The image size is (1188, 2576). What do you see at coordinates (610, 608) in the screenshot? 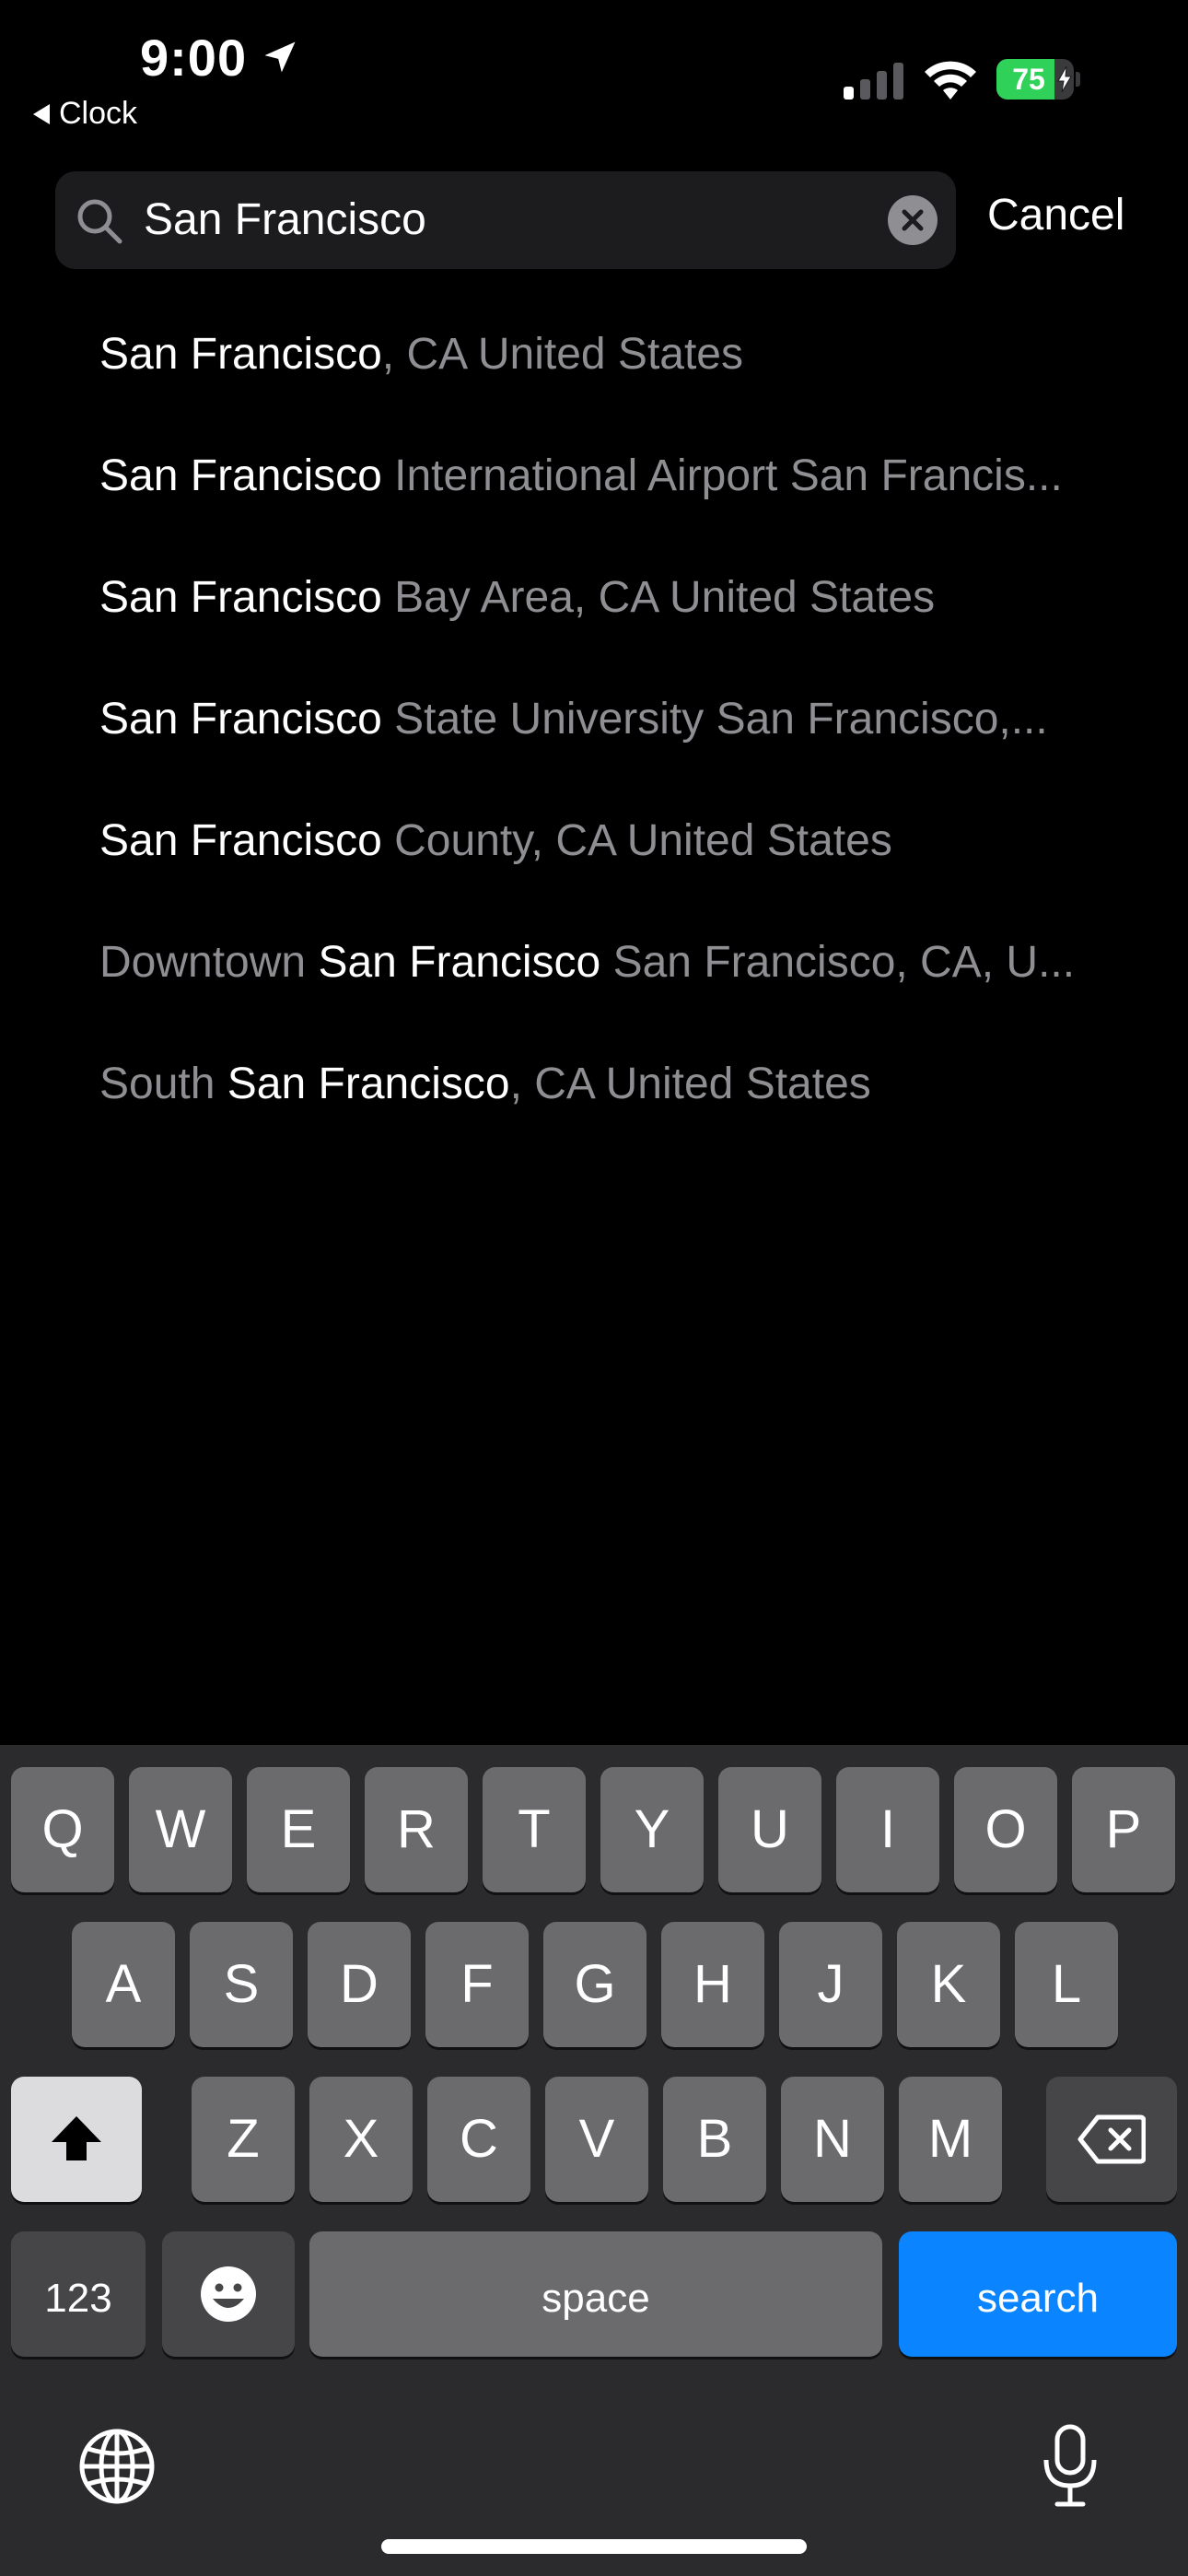
I see `result-row: San Francisco Bay Area, CA United States` at bounding box center [610, 608].